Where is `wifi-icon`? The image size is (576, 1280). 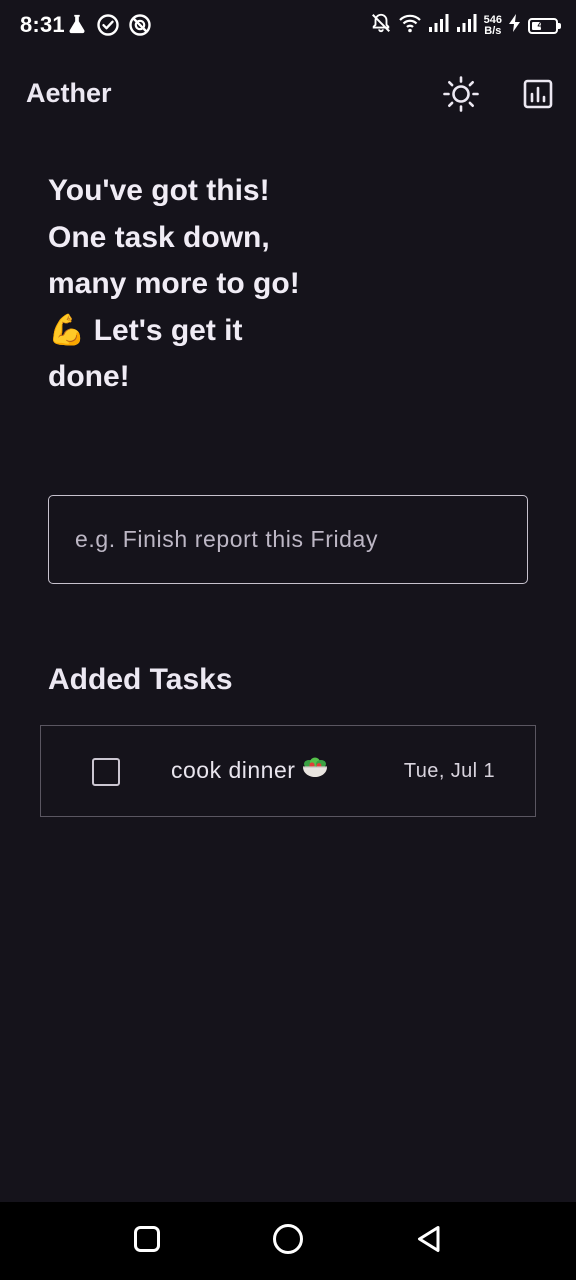 wifi-icon is located at coordinates (410, 25).